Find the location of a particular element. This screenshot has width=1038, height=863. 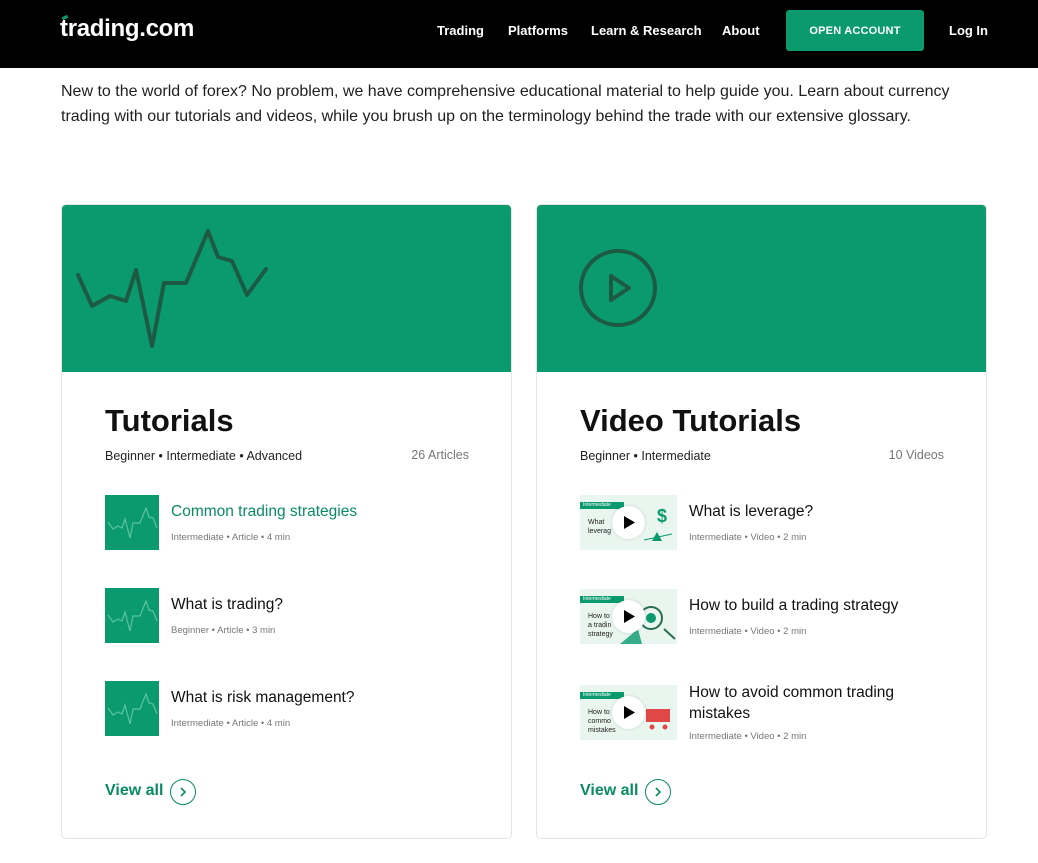

video-tutorials-levels: Beginner • Intermediate is located at coordinates (645, 456).